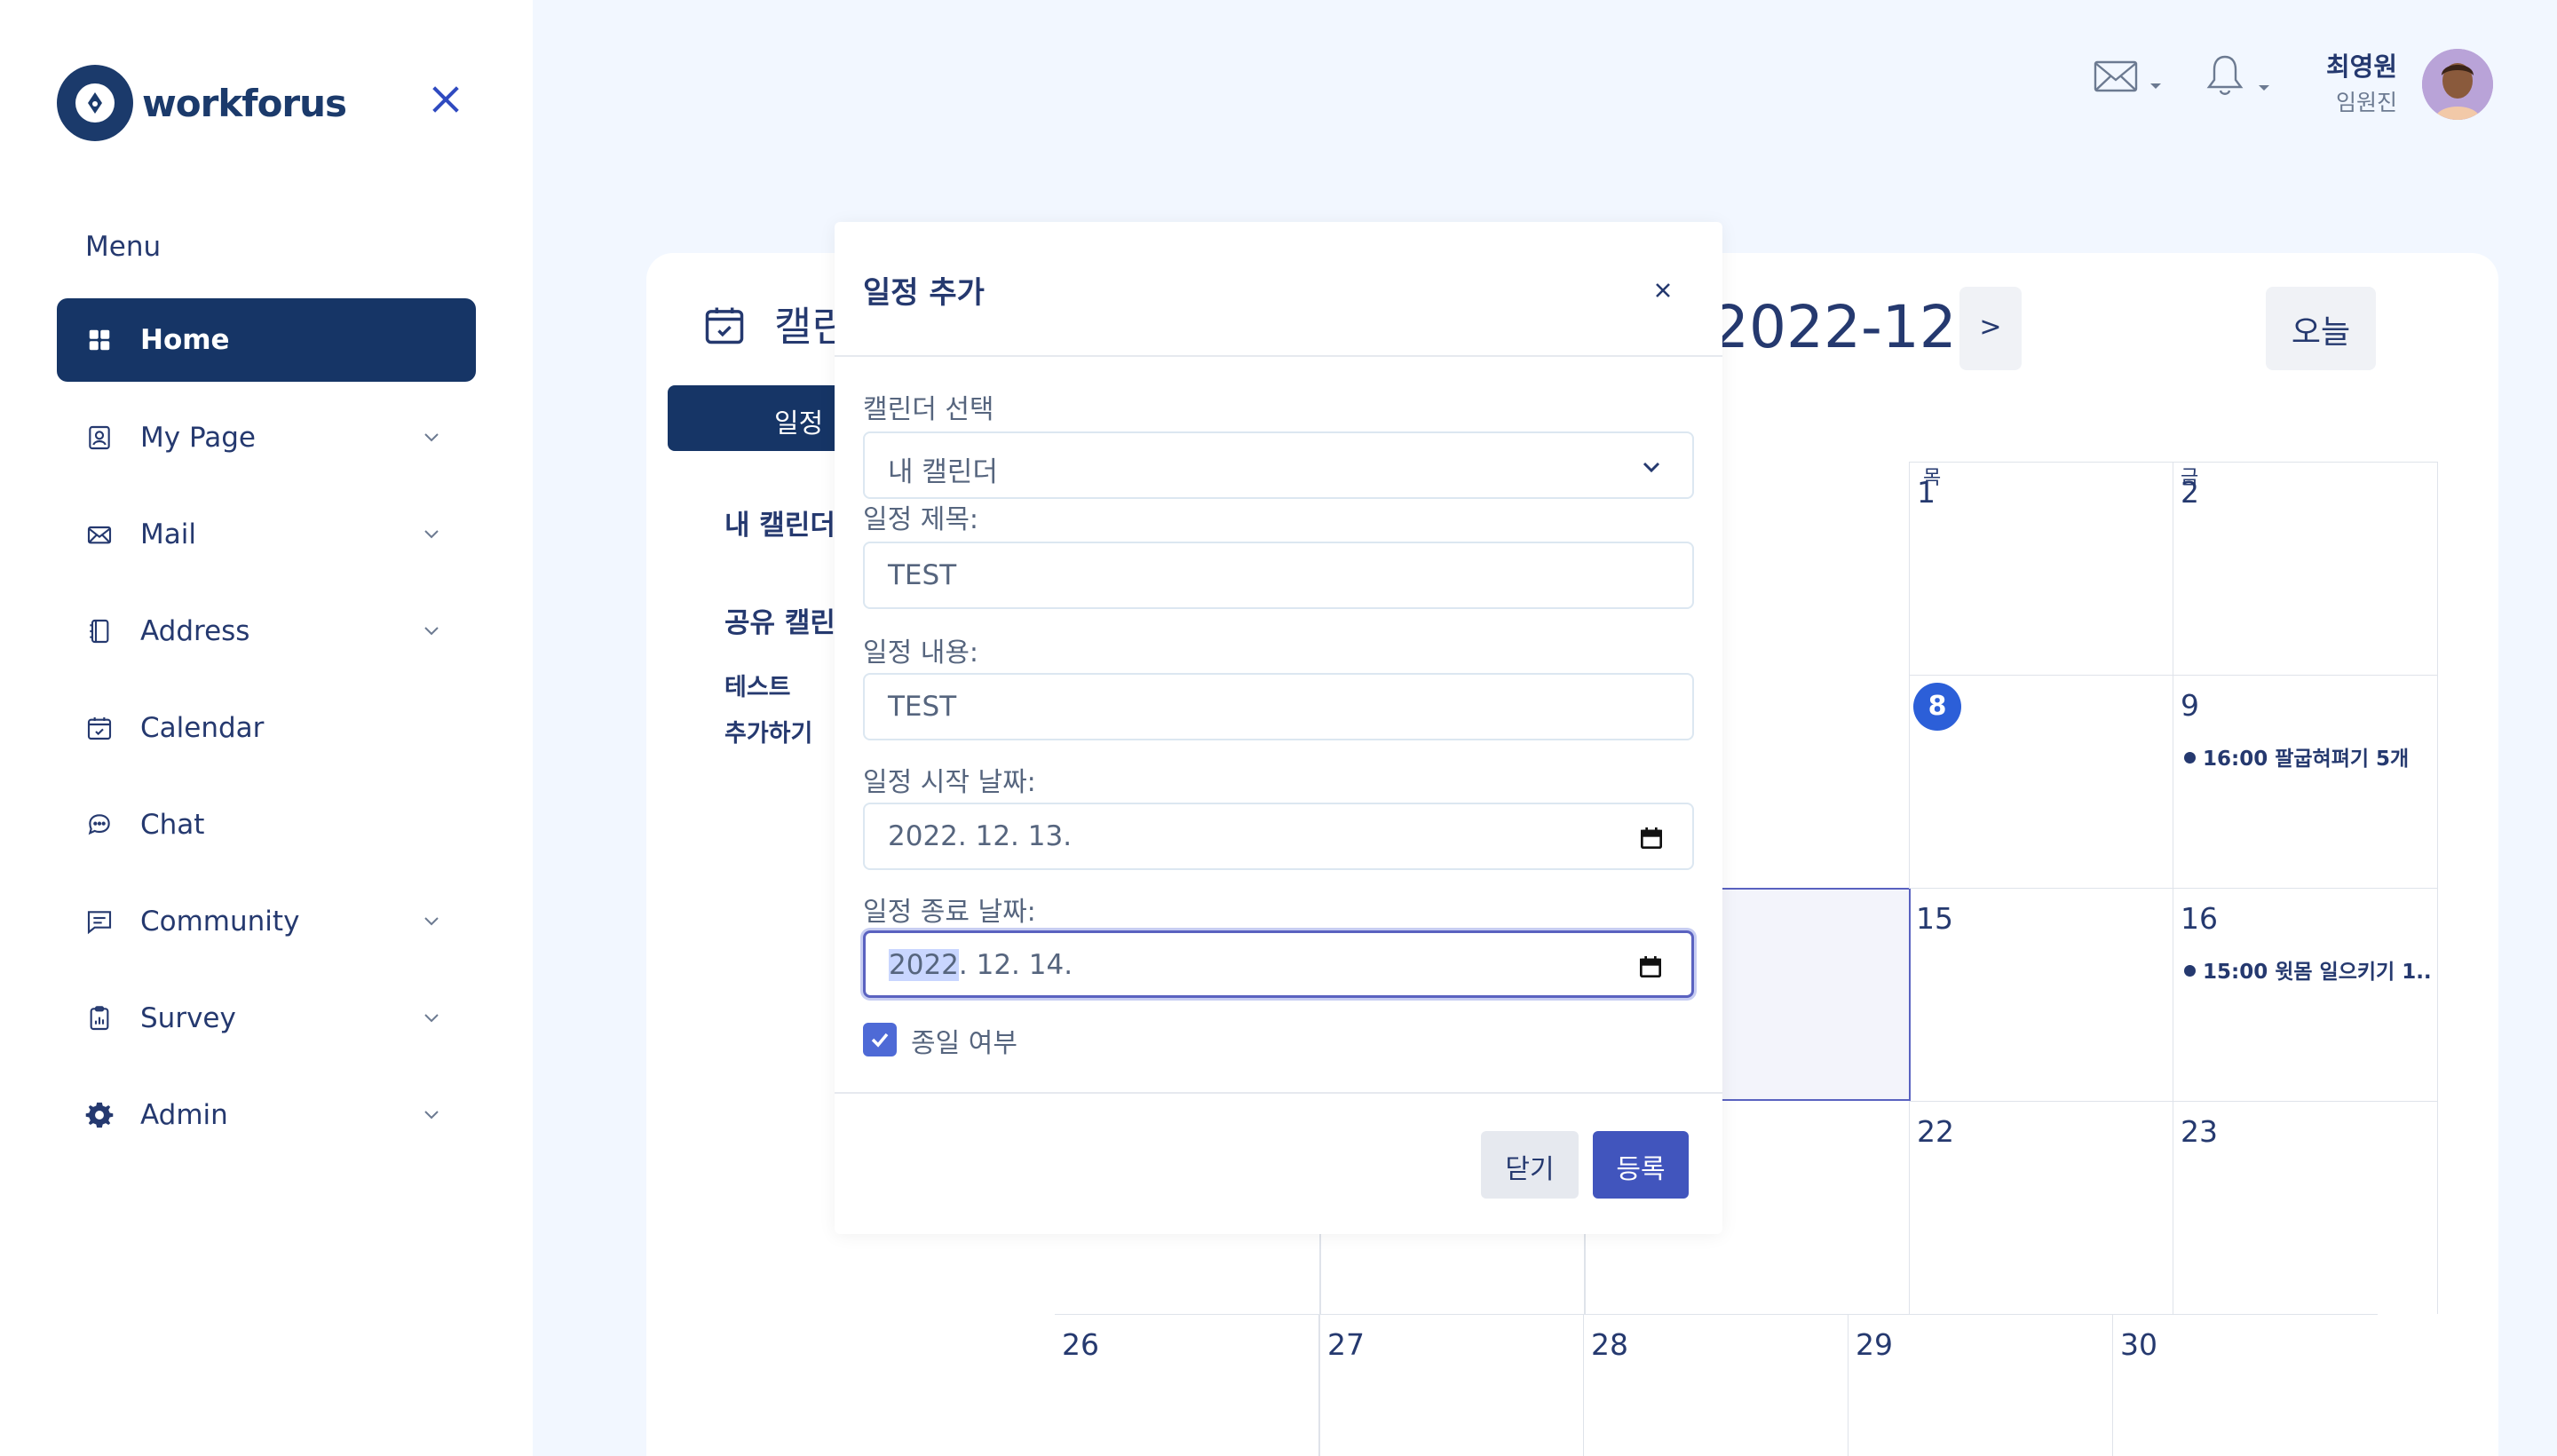 This screenshot has width=2557, height=1456. Describe the element at coordinates (266, 631) in the screenshot. I see `sidebar-item-address: Address` at that location.